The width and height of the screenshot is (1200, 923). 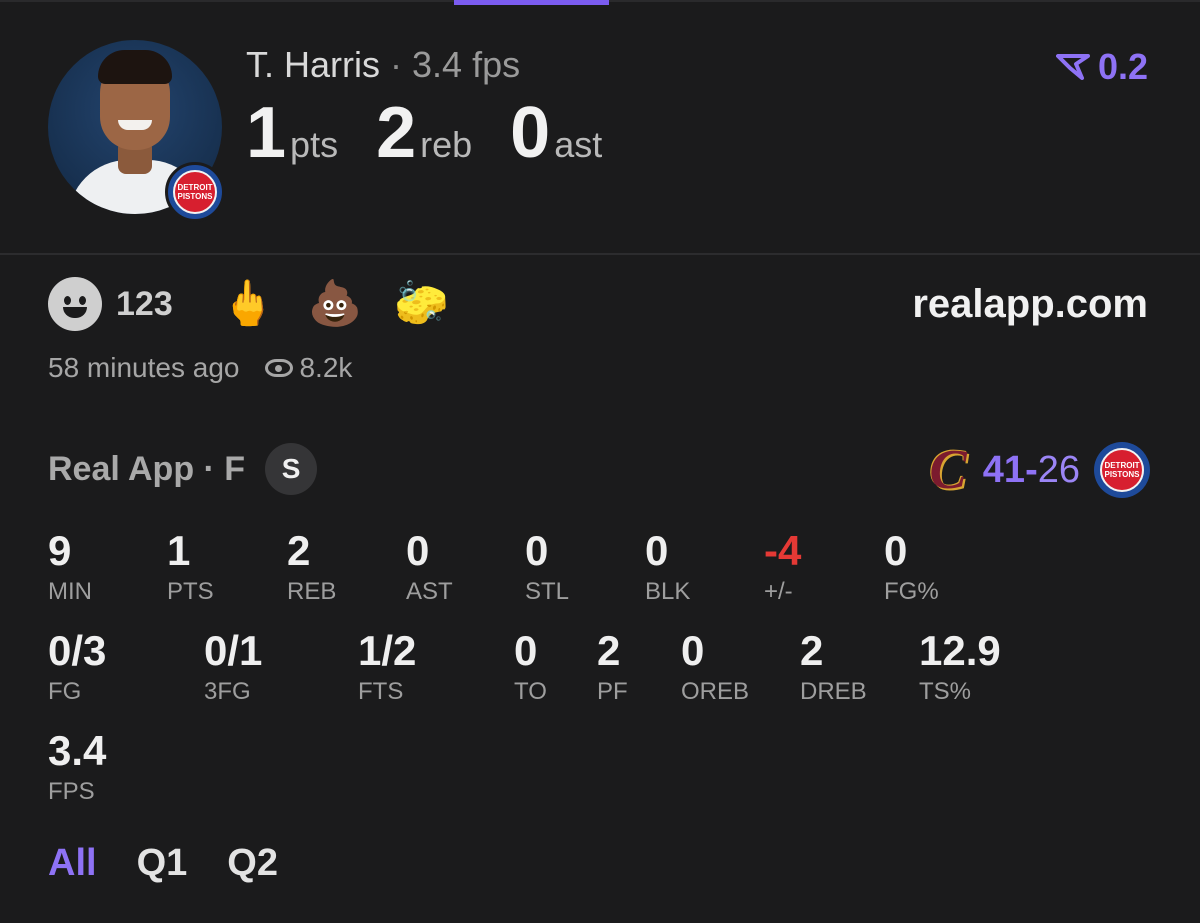 I want to click on poop-emoji-icon: 💩, so click(x=335, y=304).